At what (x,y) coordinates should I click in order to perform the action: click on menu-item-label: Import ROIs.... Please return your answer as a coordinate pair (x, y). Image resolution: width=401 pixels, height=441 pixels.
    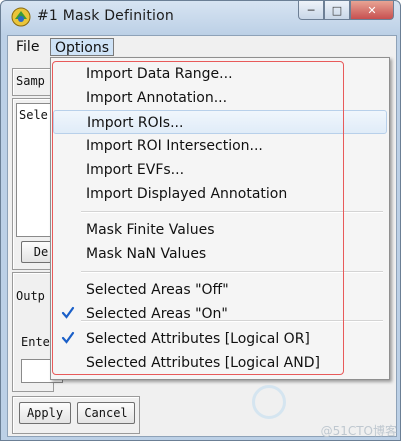
    Looking at the image, I should click on (135, 123).